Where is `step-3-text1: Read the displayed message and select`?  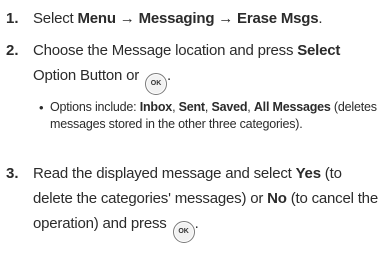
step-3-text1: Read the displayed message and select is located at coordinates (164, 173).